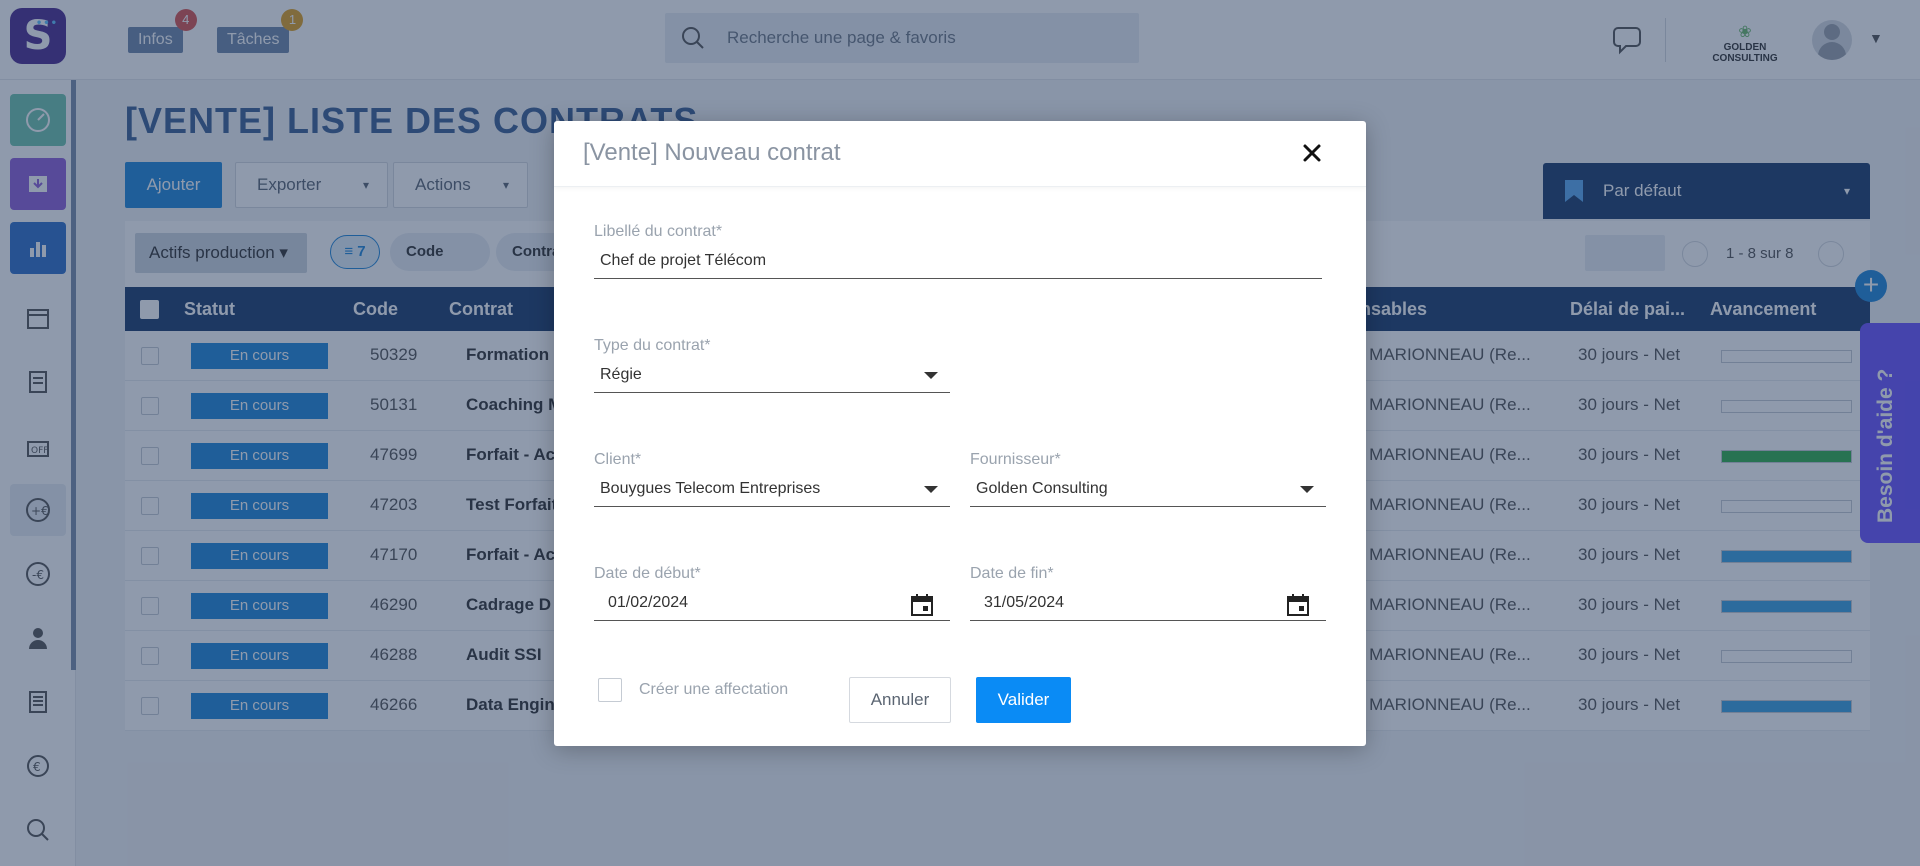 This screenshot has width=1920, height=866. I want to click on close-icon, so click(1312, 153).